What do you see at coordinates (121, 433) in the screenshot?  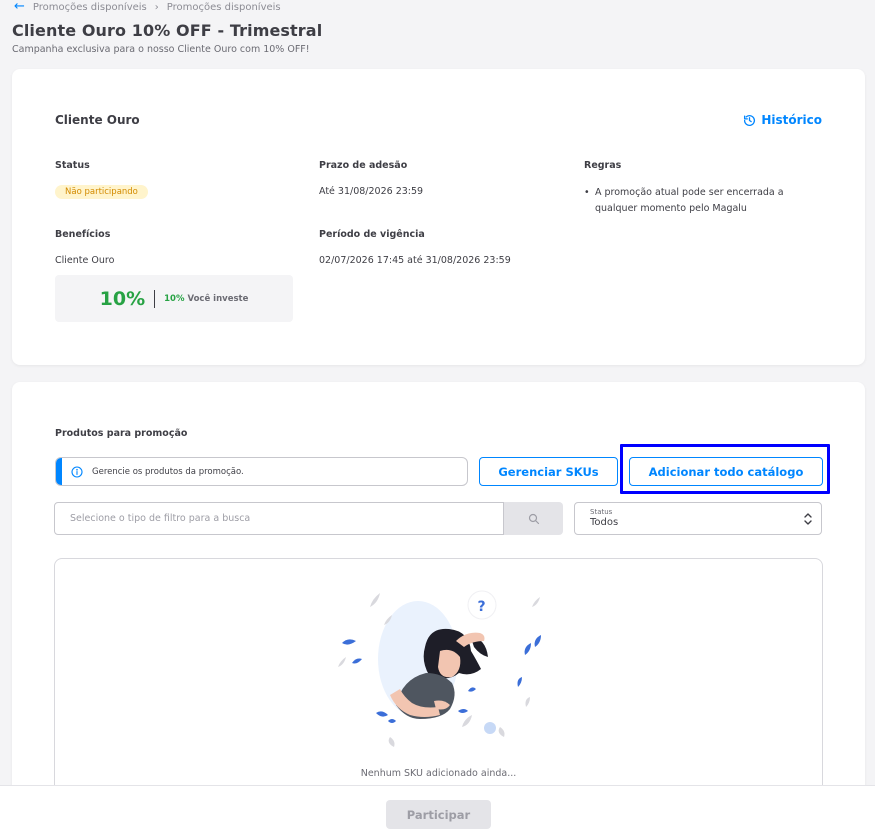 I see `products-title: Produtos para promoção` at bounding box center [121, 433].